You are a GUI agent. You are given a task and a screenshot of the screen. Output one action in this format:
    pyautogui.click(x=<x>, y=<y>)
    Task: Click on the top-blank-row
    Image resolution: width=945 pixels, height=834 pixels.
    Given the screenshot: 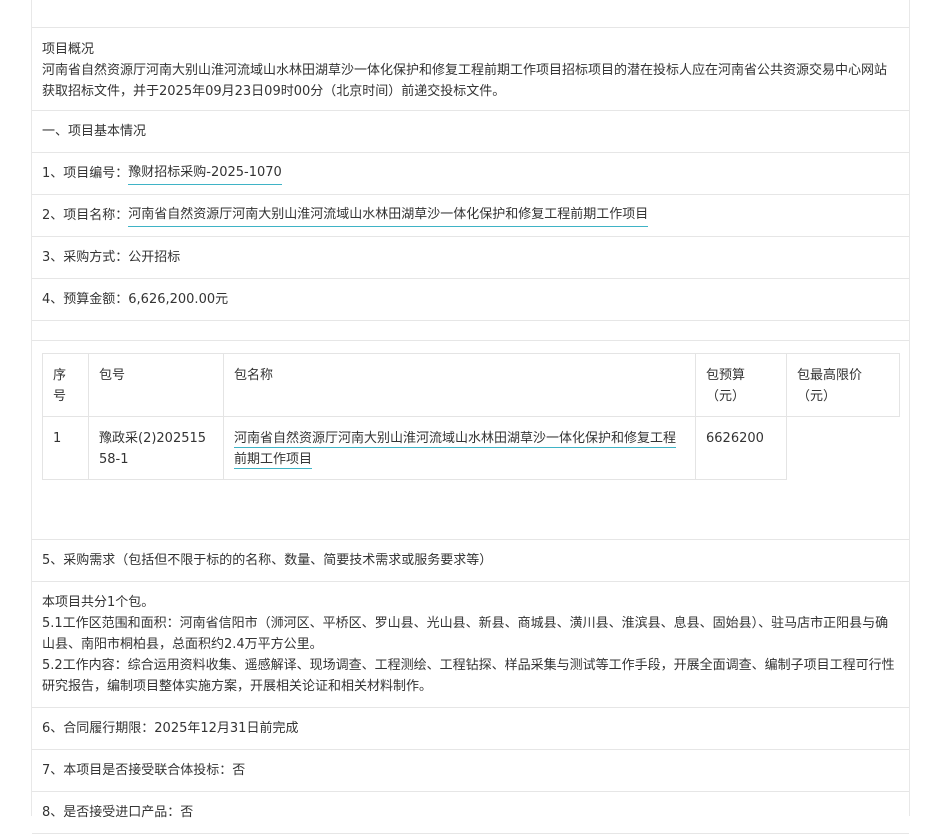 What is the action you would take?
    pyautogui.click(x=470, y=14)
    